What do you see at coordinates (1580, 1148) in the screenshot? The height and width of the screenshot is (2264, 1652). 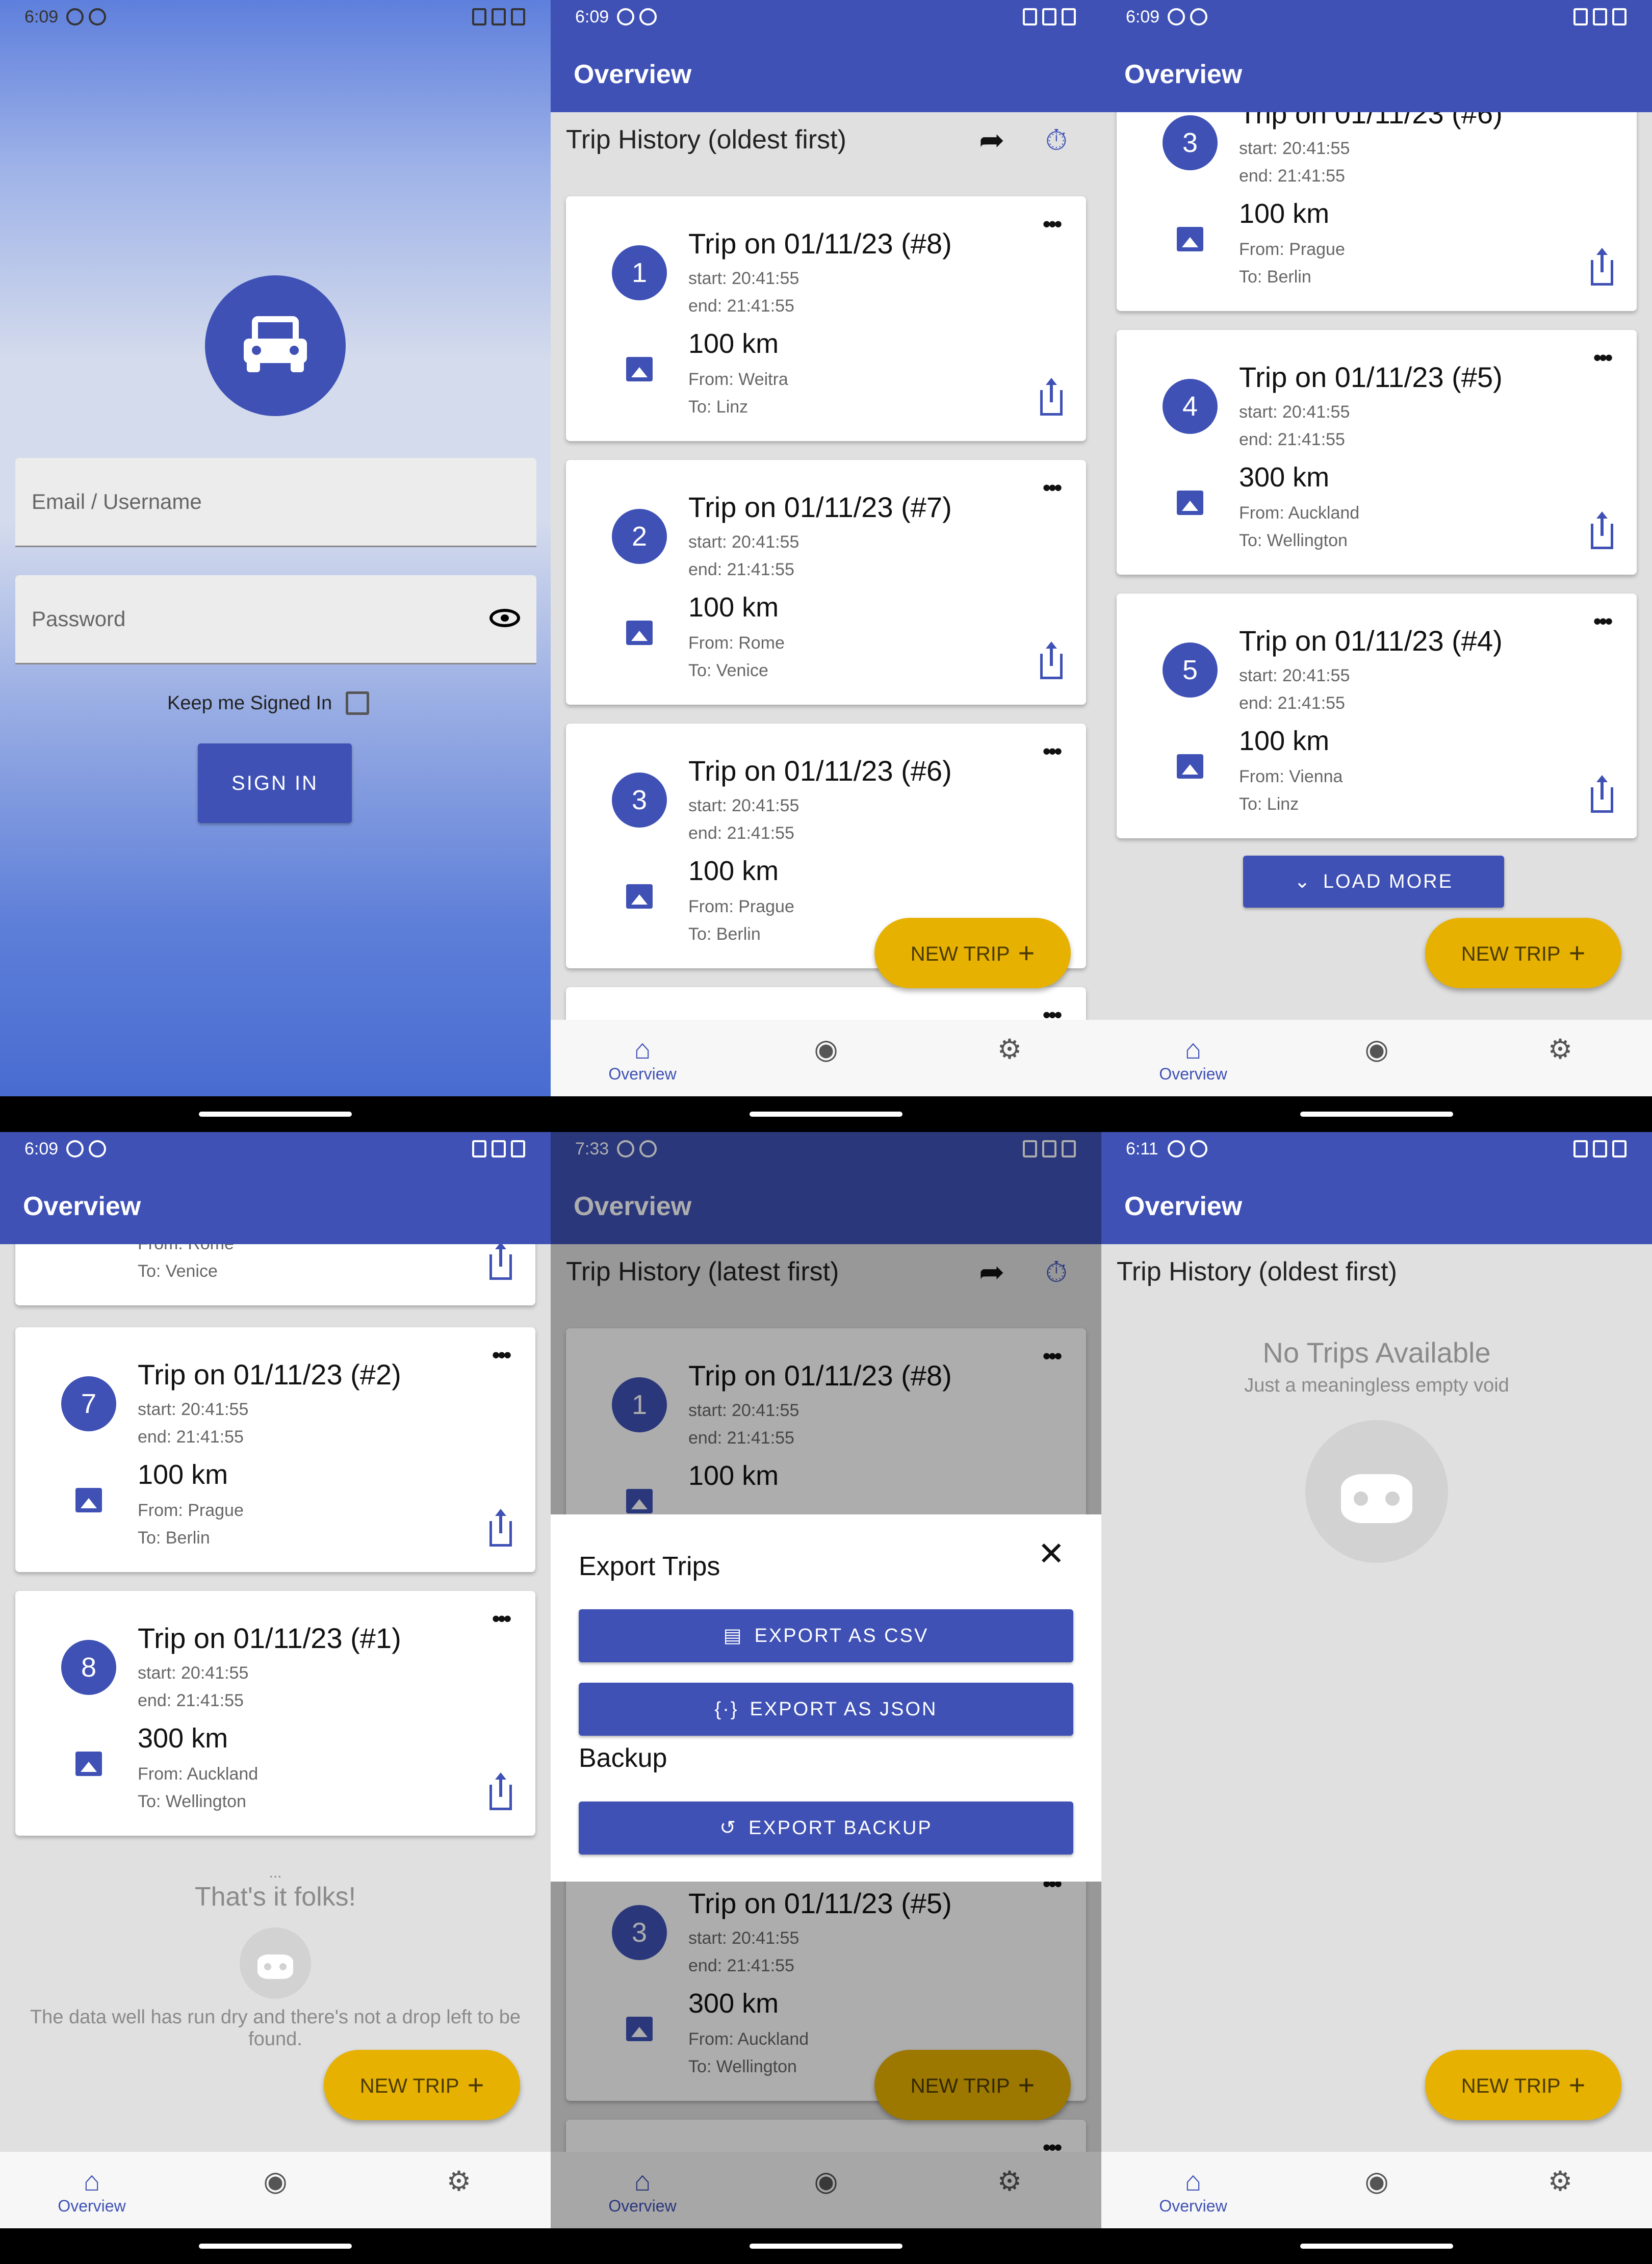 I see `dnd-icon` at bounding box center [1580, 1148].